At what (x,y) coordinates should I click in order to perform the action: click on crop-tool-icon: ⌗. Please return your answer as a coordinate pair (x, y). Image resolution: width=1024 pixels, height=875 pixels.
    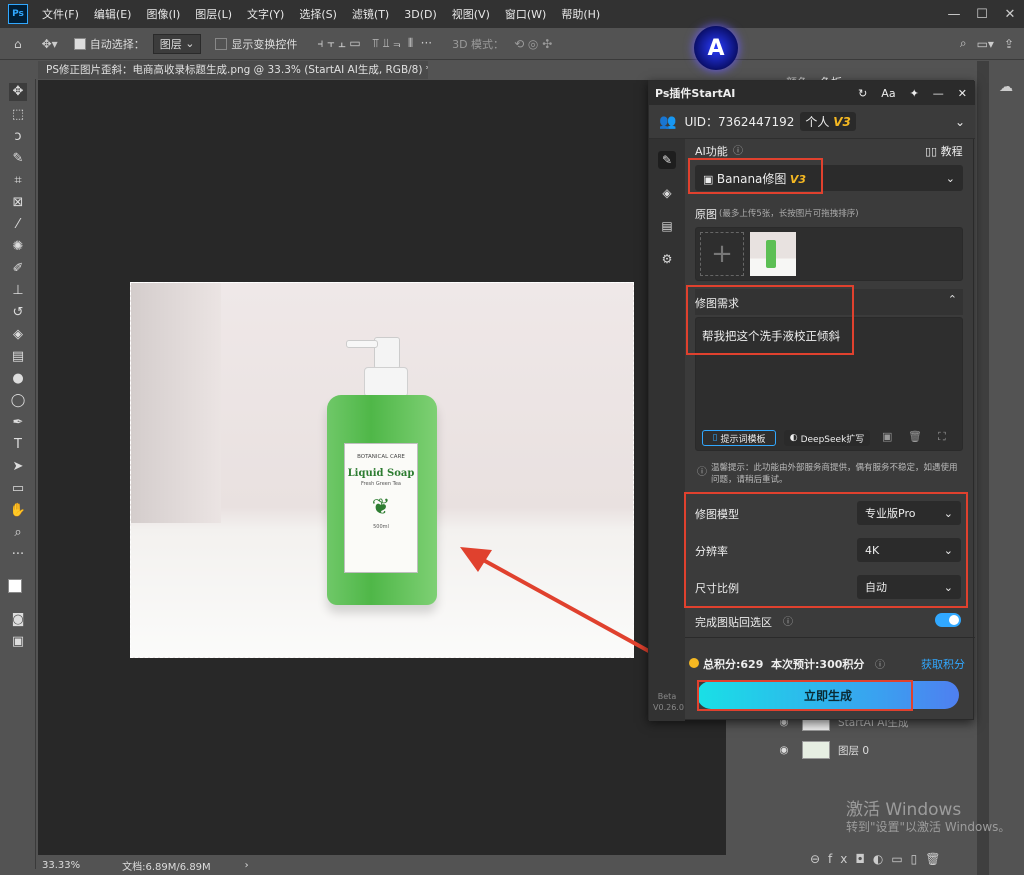
    Looking at the image, I should click on (18, 181).